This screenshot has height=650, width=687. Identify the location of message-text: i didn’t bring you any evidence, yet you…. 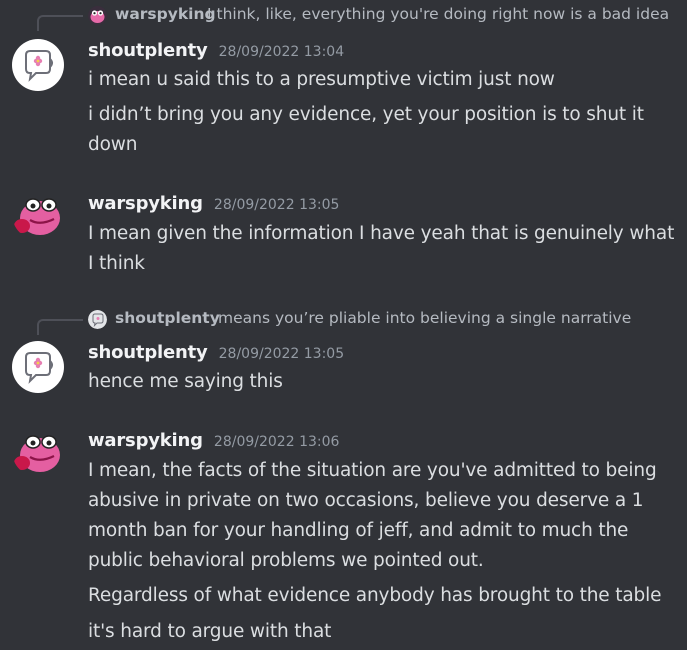
(366, 129).